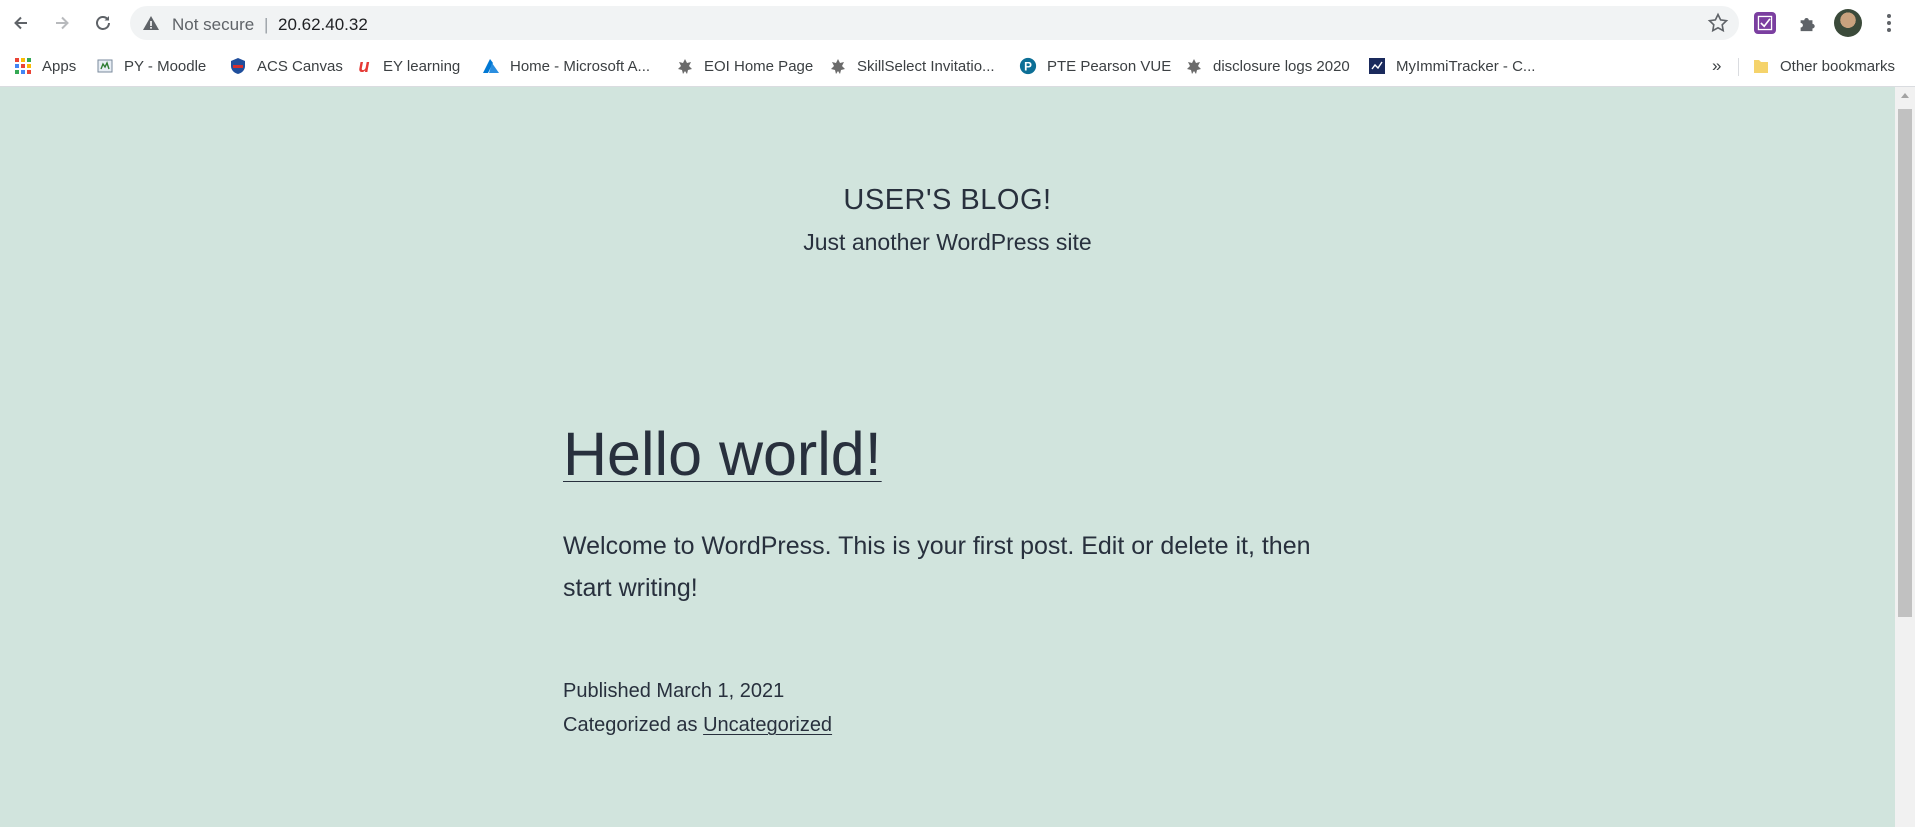 This screenshot has width=1915, height=827. I want to click on post-category: Categorized as Uncategorized, so click(697, 725).